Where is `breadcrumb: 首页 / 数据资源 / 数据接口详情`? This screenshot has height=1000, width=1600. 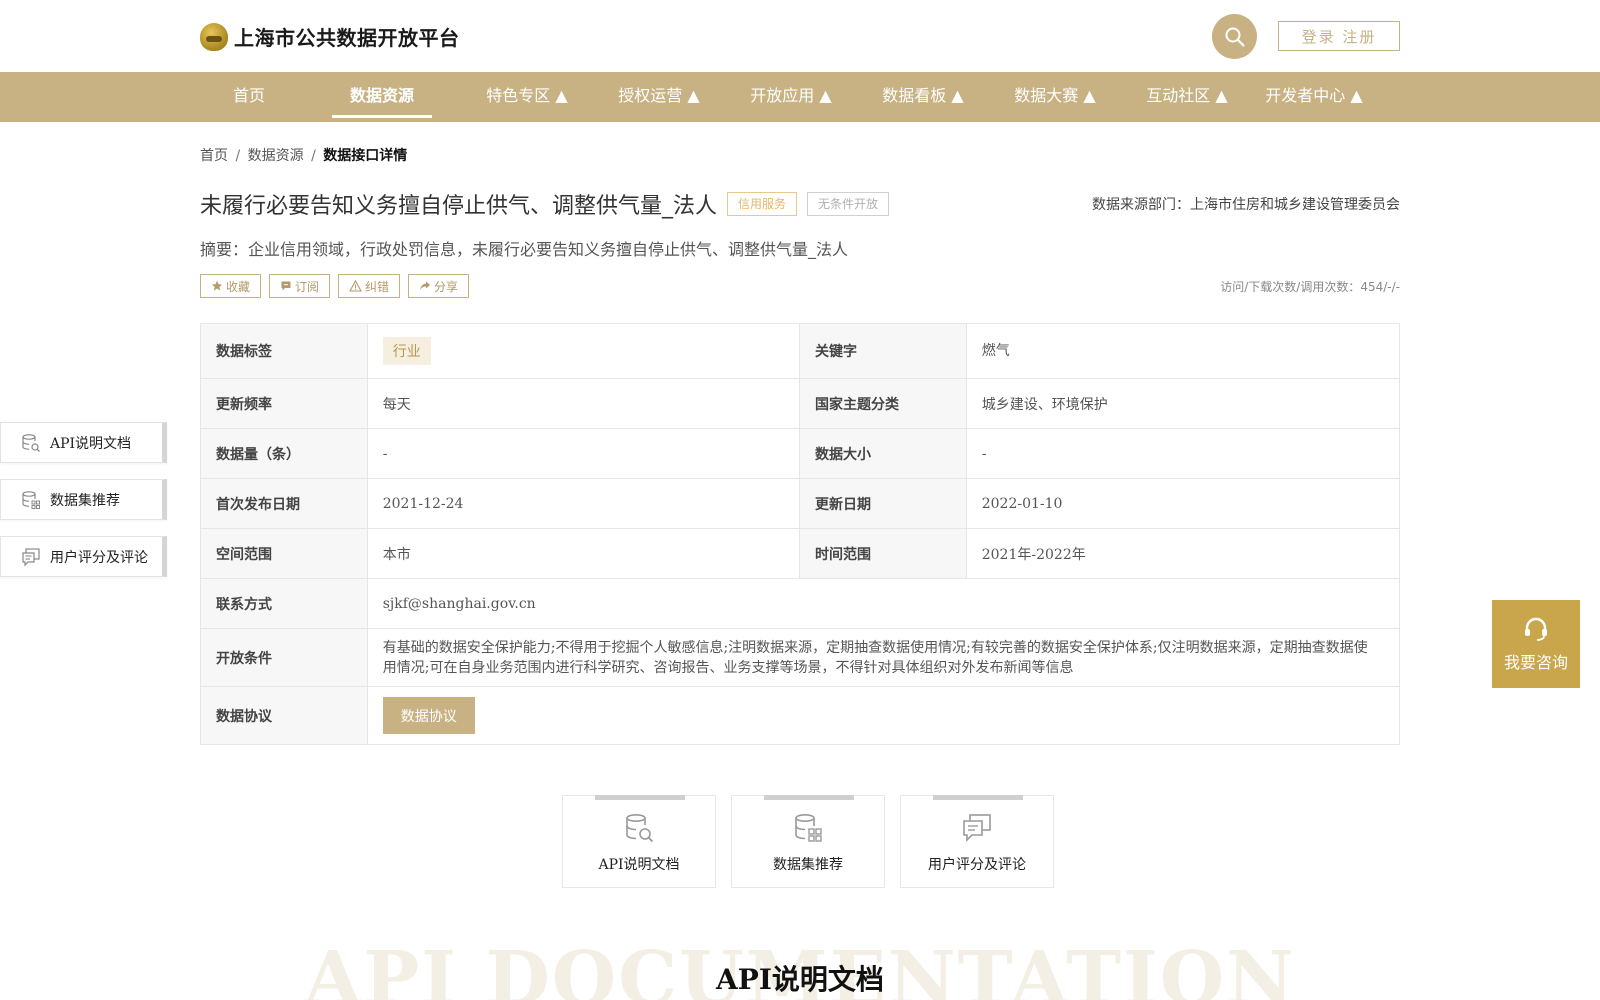 breadcrumb: 首页 / 数据资源 / 数据接口详情 is located at coordinates (303, 155).